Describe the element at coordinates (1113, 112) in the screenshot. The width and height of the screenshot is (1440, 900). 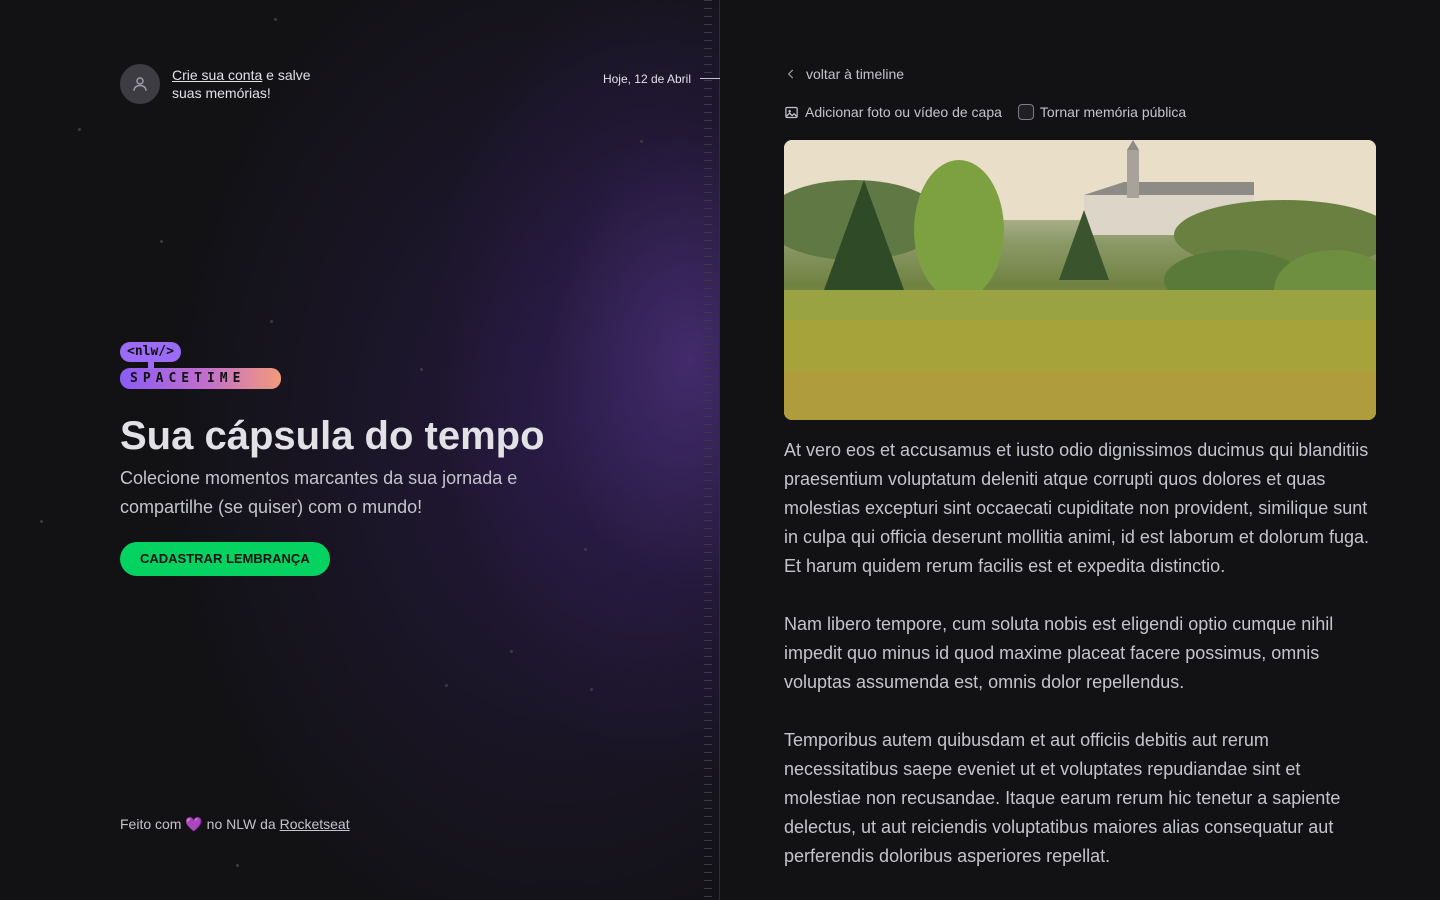
I see `public-memory-label: Tornar memória pública` at that location.